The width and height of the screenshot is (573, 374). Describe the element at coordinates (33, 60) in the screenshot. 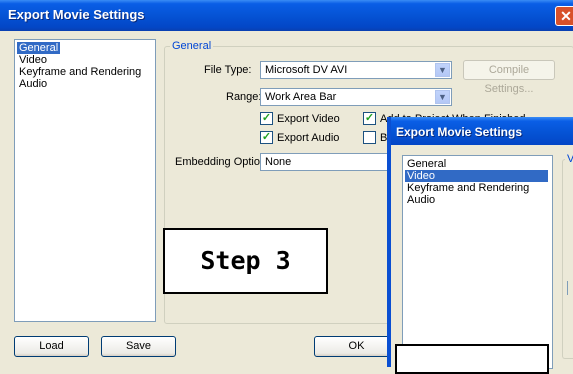

I see `category-item-video: Video` at that location.